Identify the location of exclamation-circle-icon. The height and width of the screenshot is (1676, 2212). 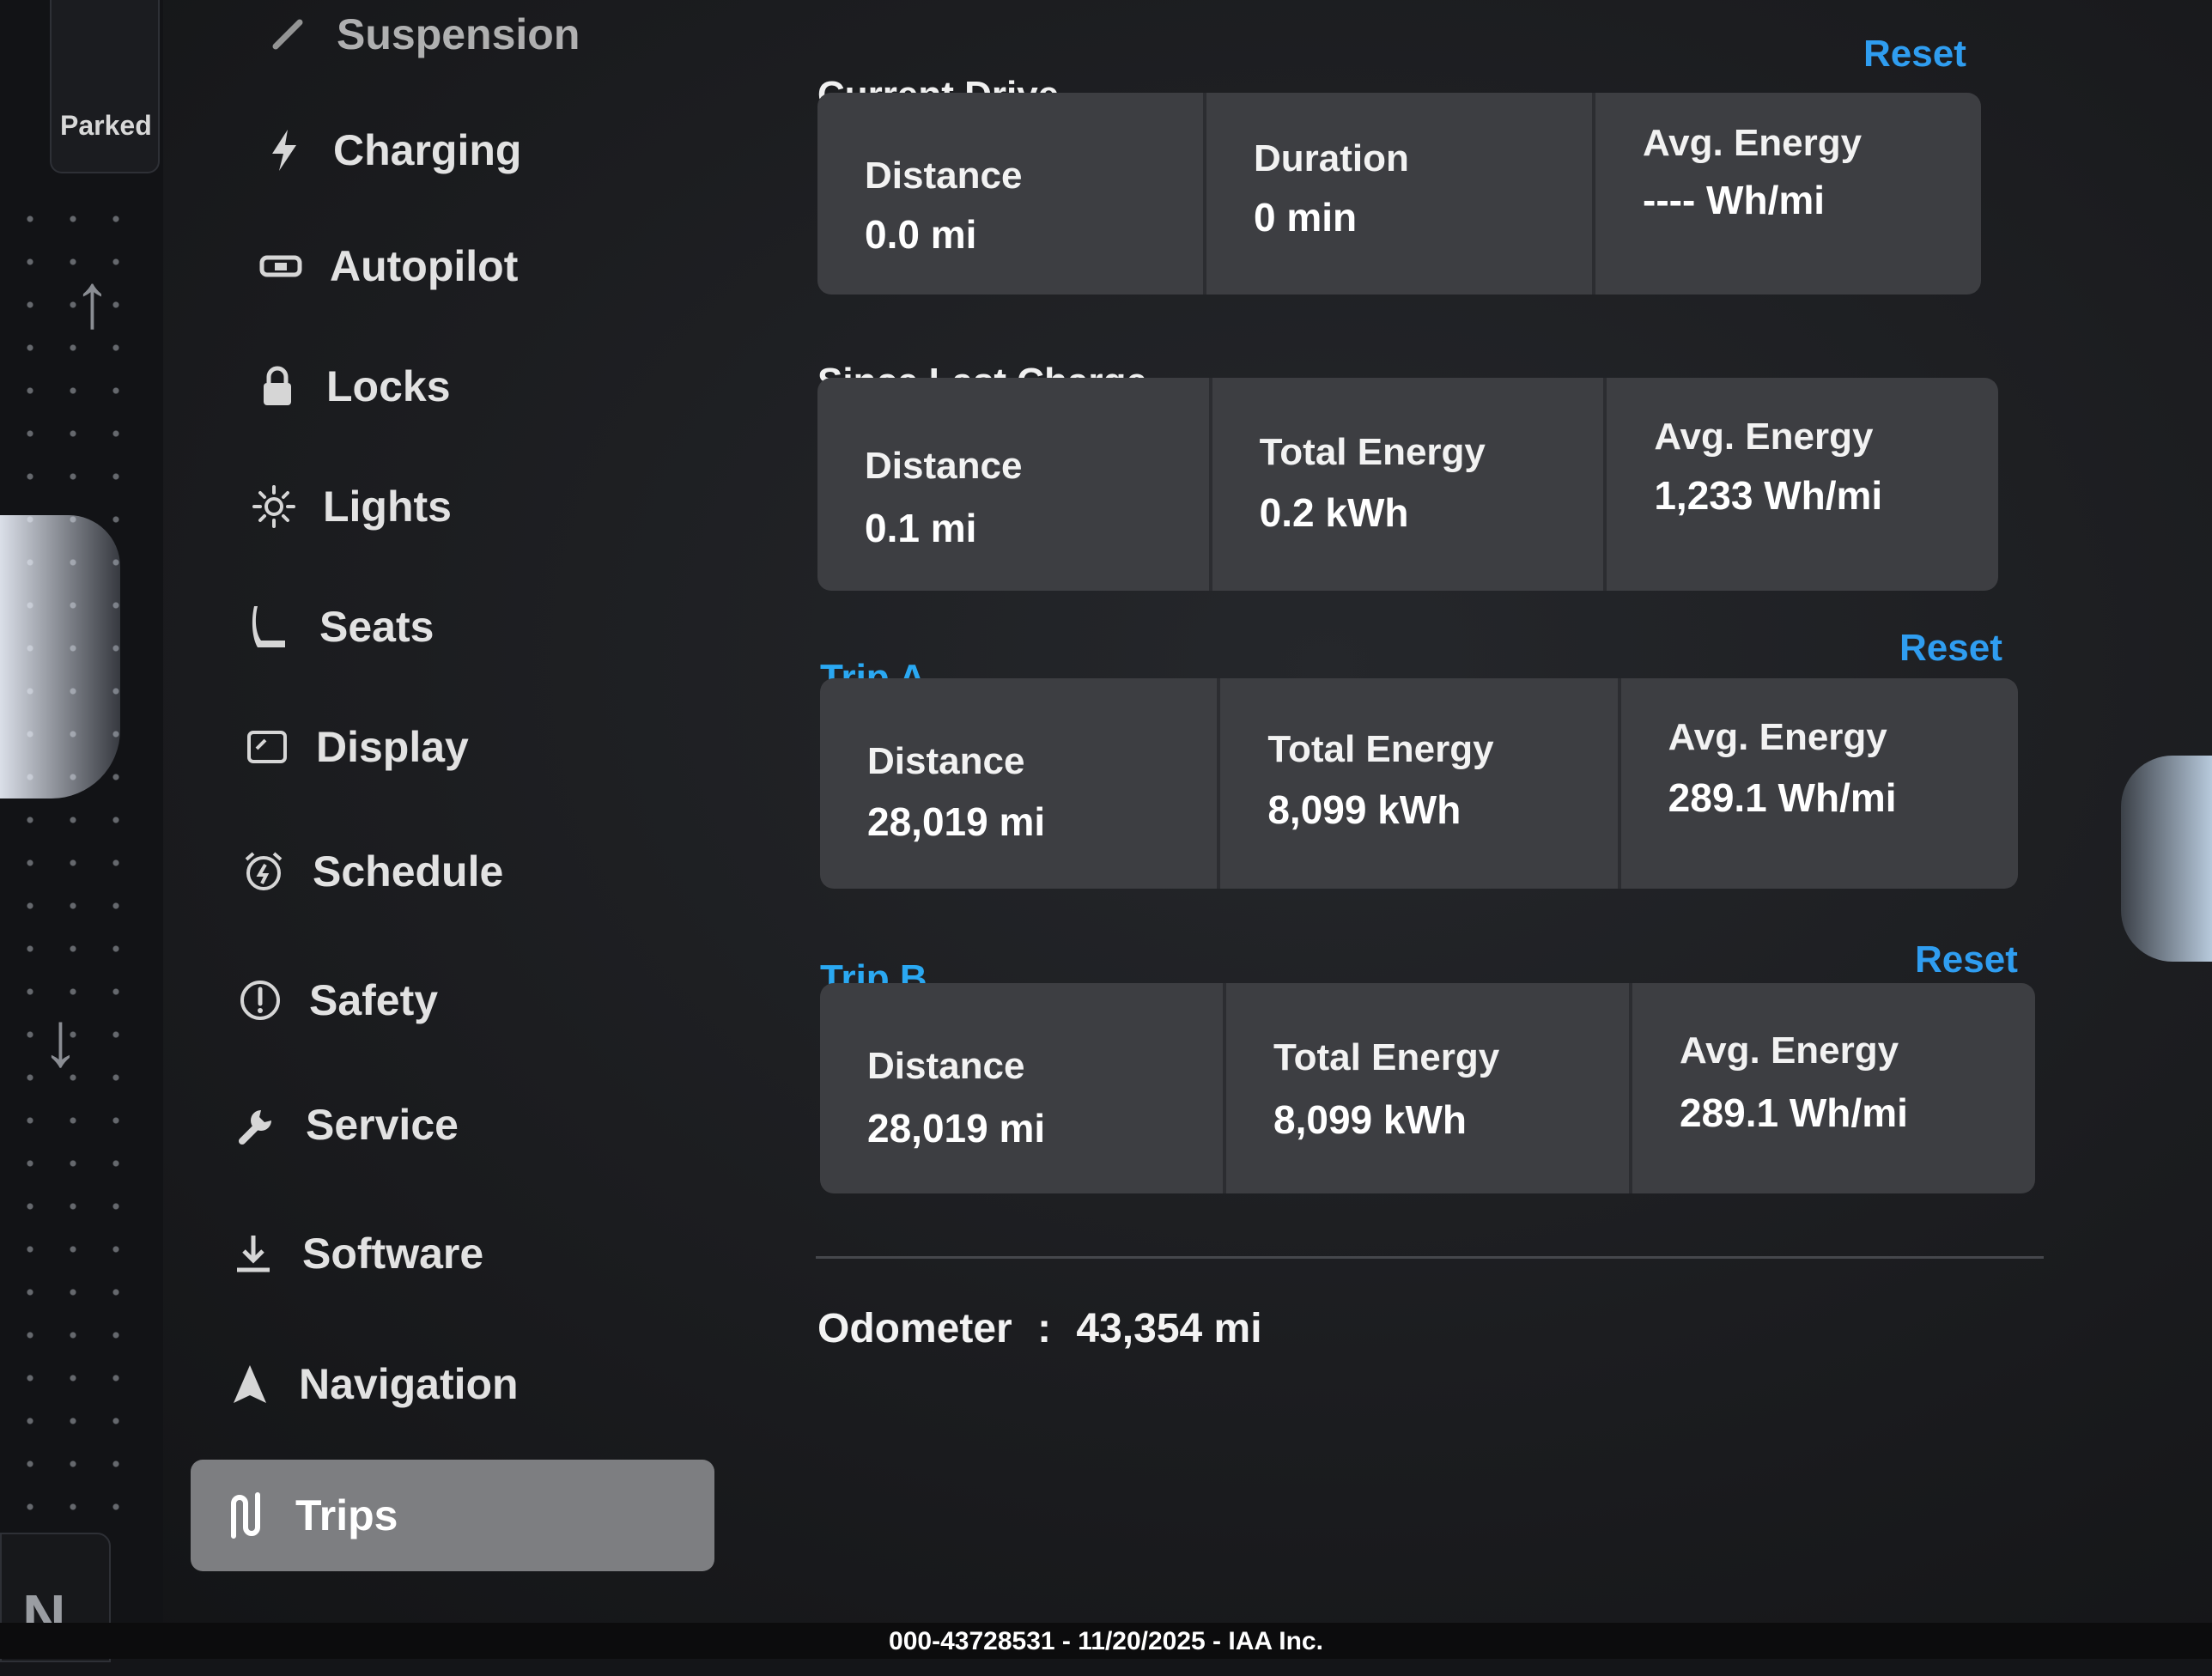
(260, 1000).